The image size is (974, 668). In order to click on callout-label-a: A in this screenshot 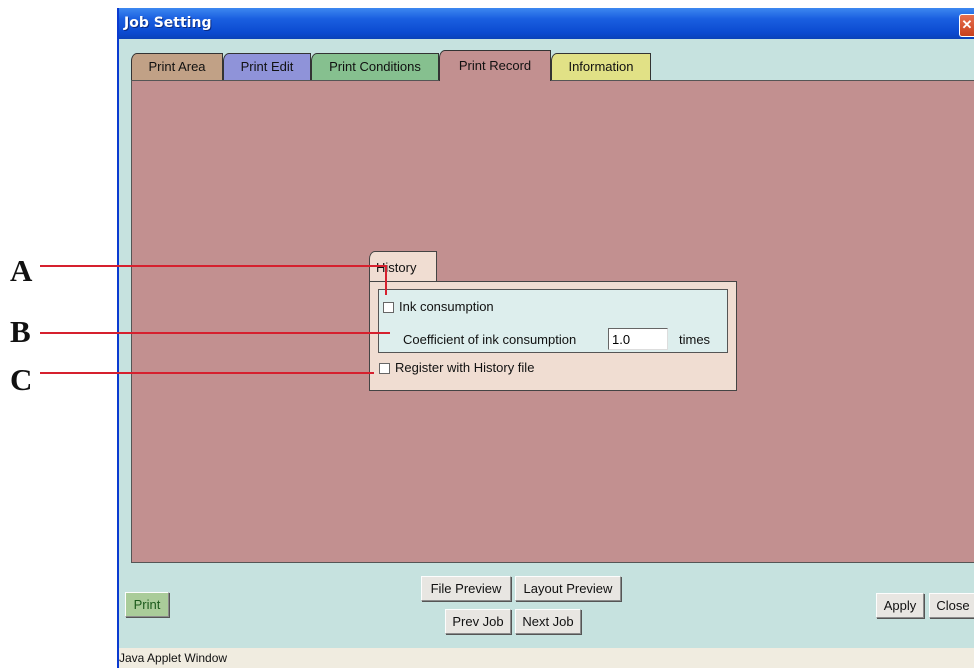, I will do `click(21, 270)`.